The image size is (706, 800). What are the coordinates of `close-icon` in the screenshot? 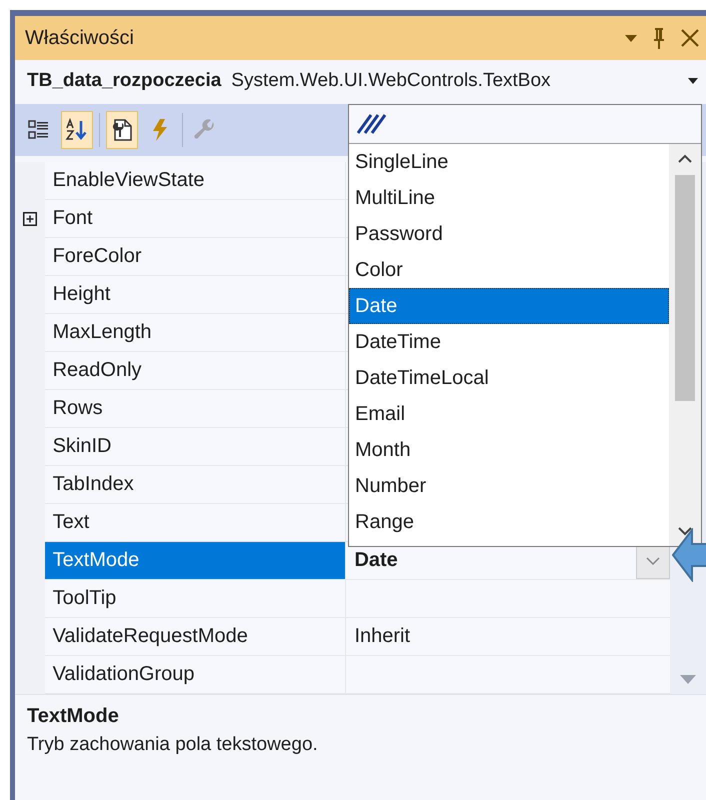 It's located at (690, 38).